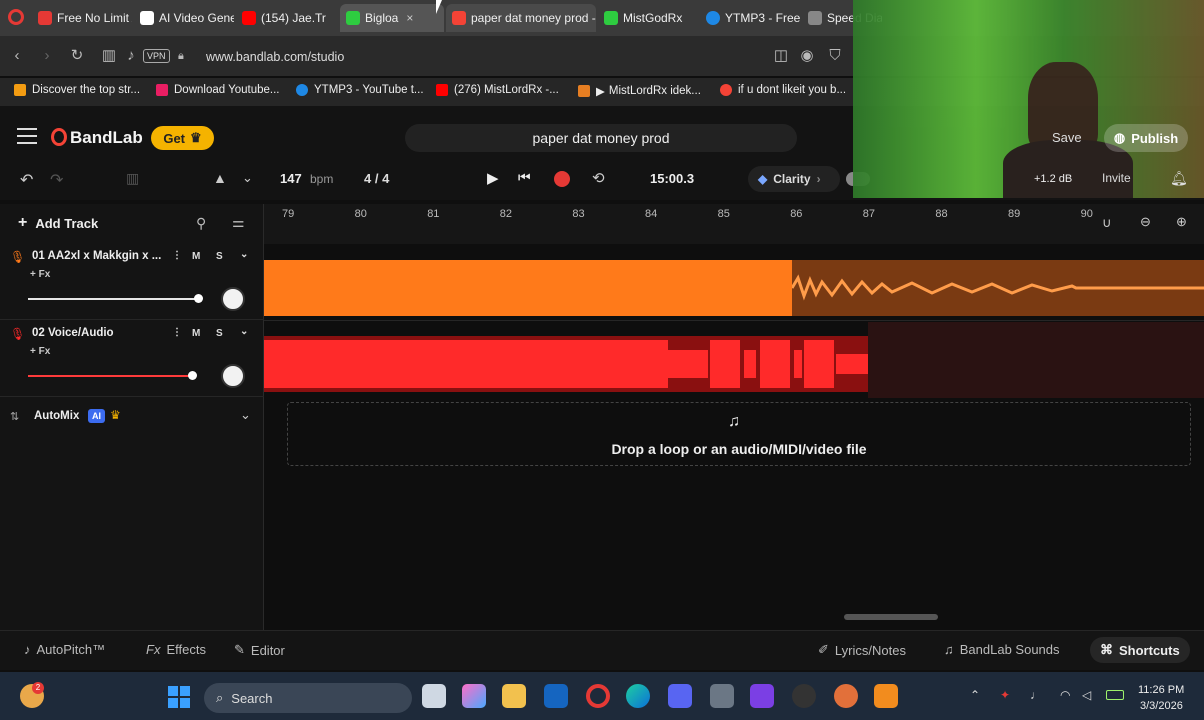 The width and height of the screenshot is (1204, 720). Describe the element at coordinates (781, 56) in the screenshot. I see `snapshot-icon: ◫` at that location.